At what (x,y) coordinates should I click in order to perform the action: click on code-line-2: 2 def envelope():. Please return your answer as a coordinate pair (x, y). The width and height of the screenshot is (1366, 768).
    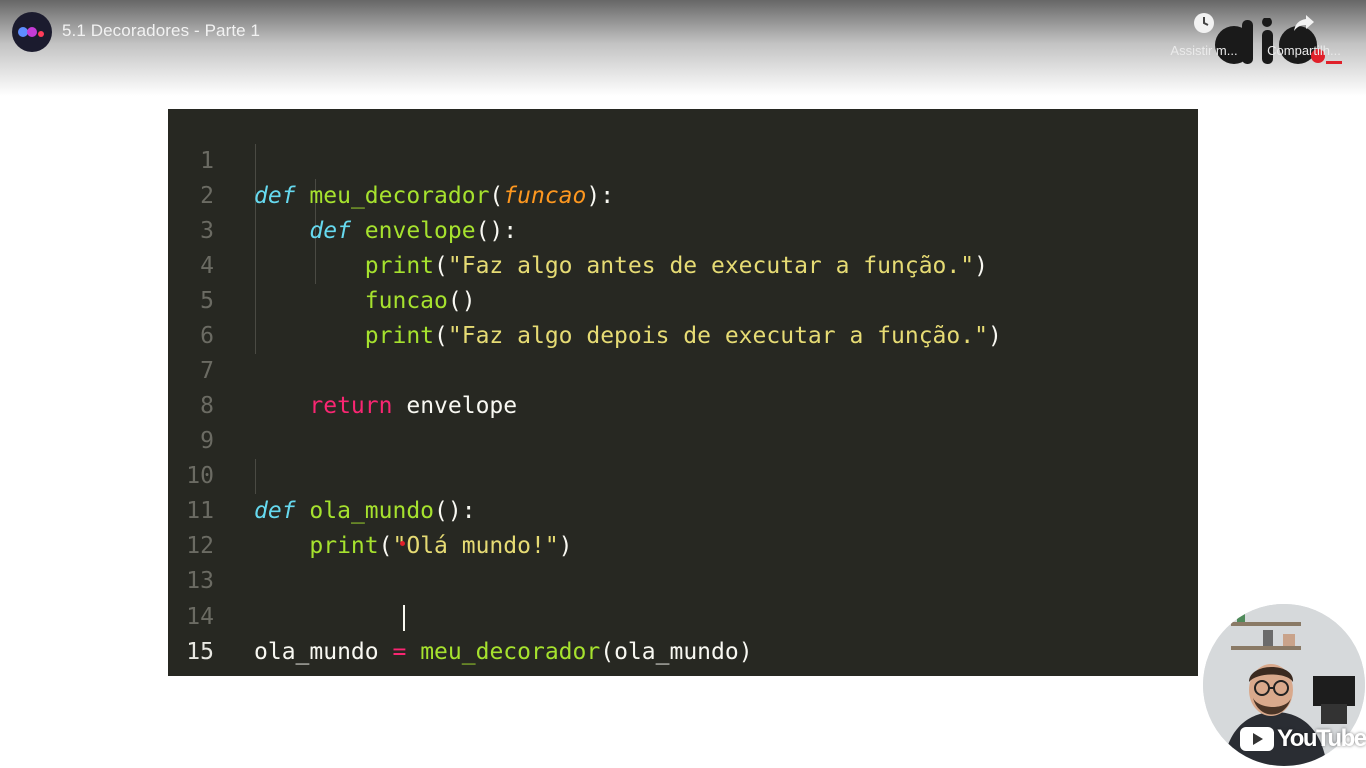
    Looking at the image, I should click on (683, 194).